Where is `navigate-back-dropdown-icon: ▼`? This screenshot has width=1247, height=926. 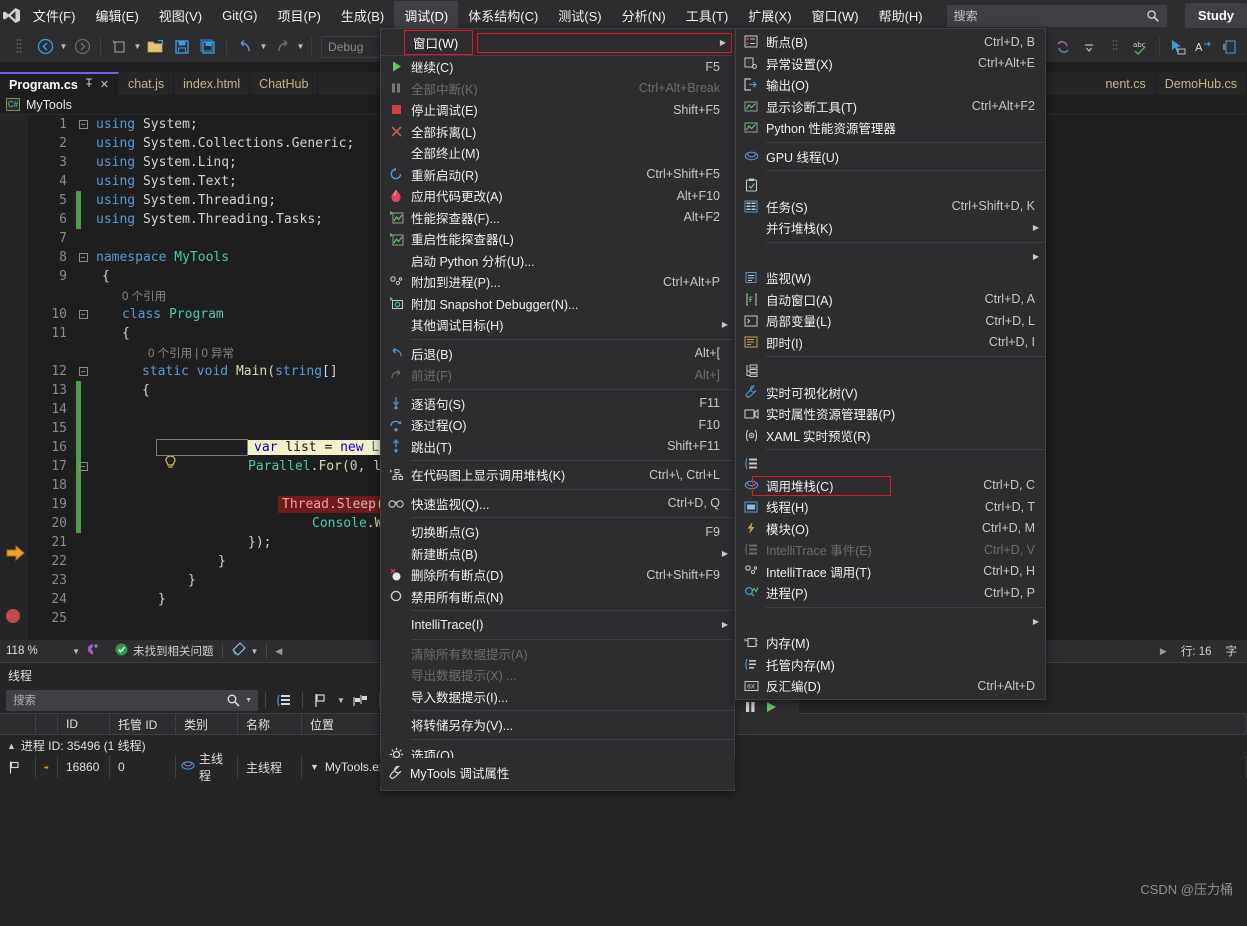 navigate-back-dropdown-icon: ▼ is located at coordinates (63, 47).